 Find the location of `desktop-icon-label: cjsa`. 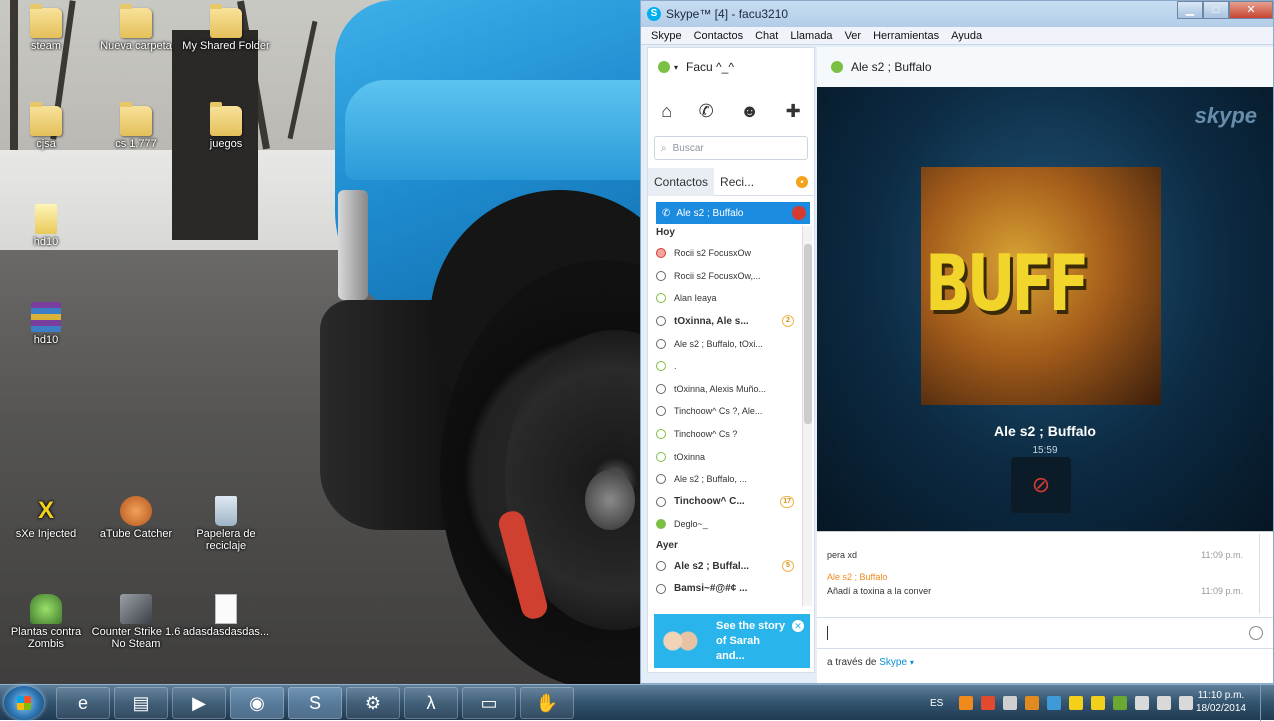

desktop-icon-label: cjsa is located at coordinates (46, 144).